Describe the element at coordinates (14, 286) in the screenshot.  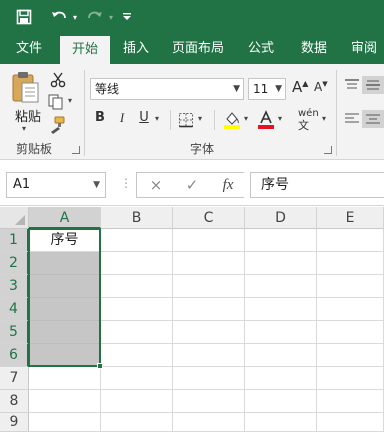
I see `row-header-3: 3` at that location.